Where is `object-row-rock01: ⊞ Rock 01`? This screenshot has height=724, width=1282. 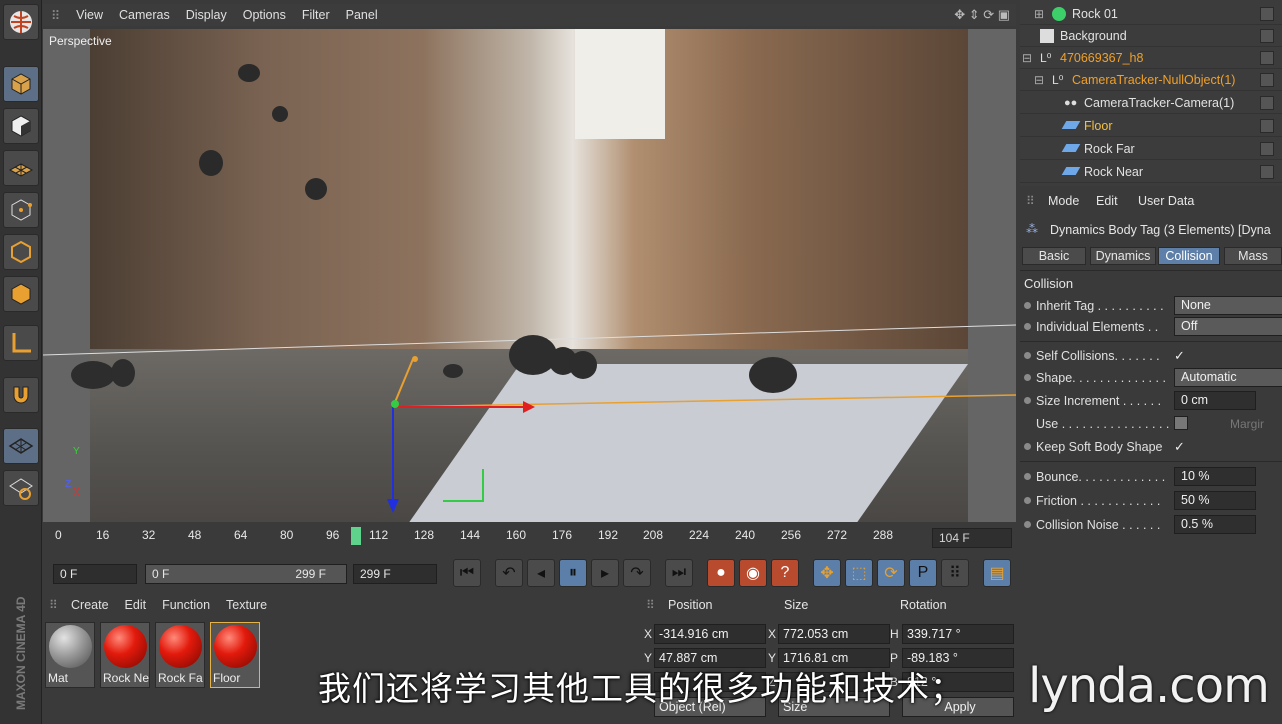
object-row-rock01: ⊞ Rock 01 is located at coordinates (1151, 14).